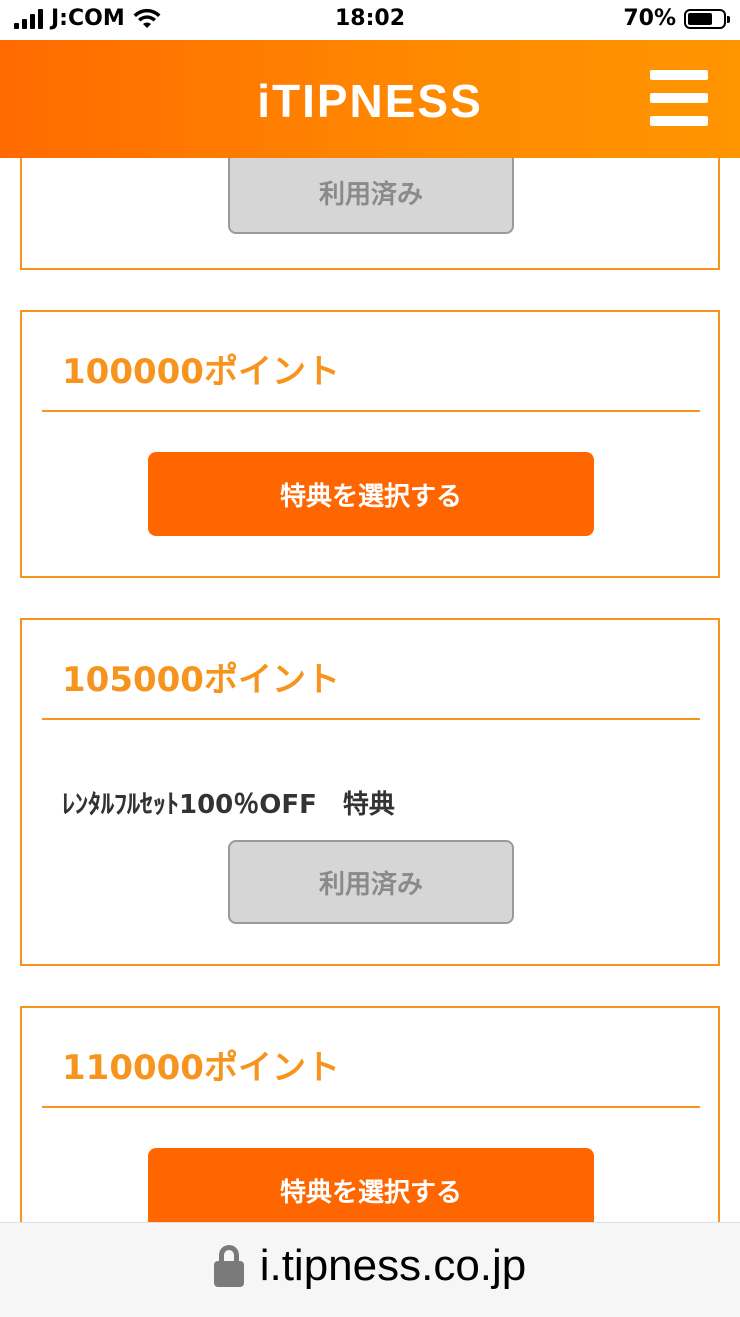  I want to click on browser-address-bar: i.tipness.co.jp, so click(370, 1269).